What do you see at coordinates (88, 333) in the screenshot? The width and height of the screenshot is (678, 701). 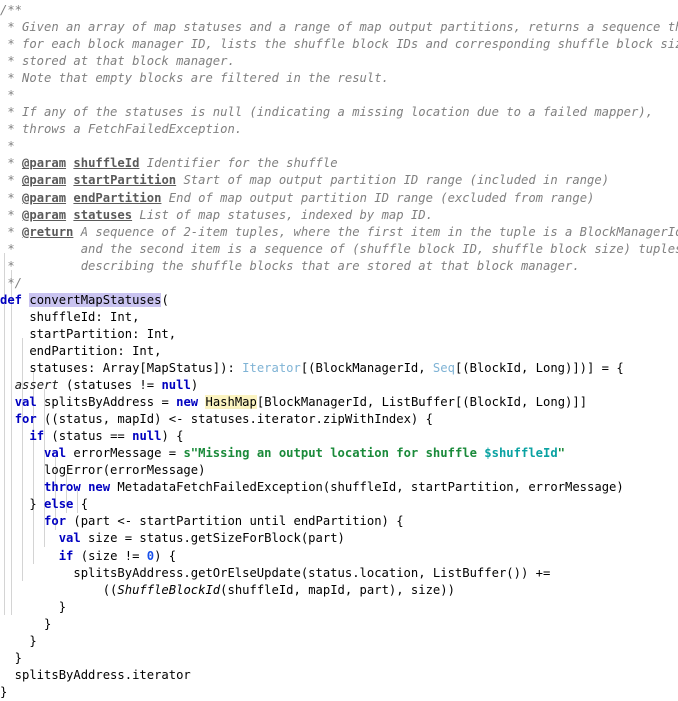 I see `code-line: startPartition: Int,` at bounding box center [88, 333].